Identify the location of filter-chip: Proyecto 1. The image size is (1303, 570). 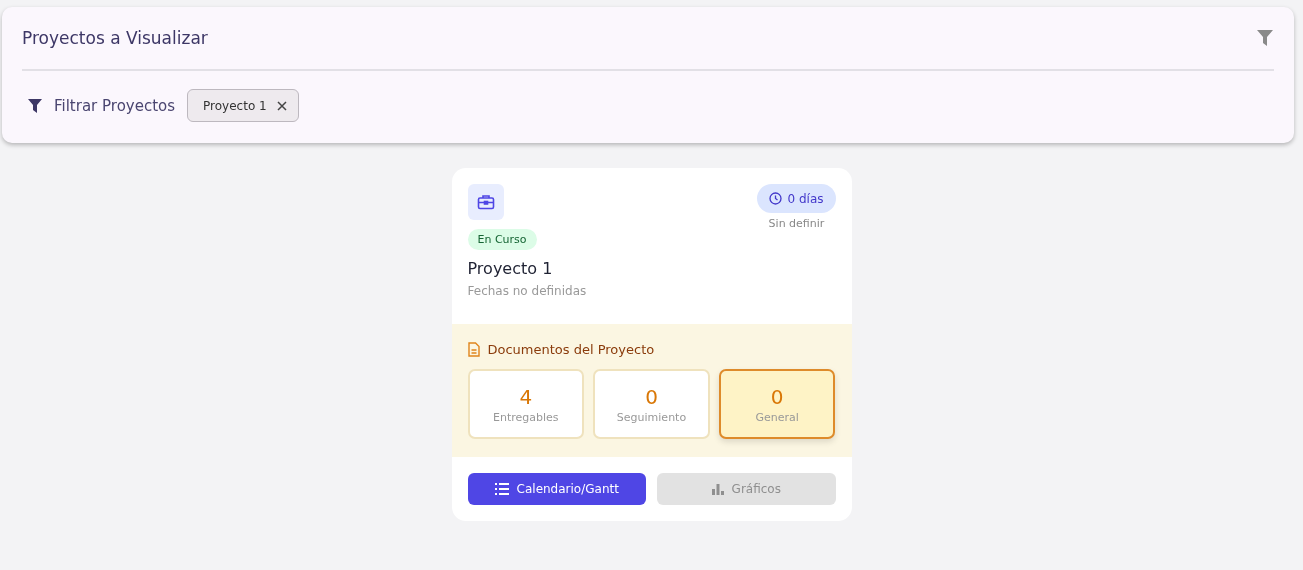
(243, 105).